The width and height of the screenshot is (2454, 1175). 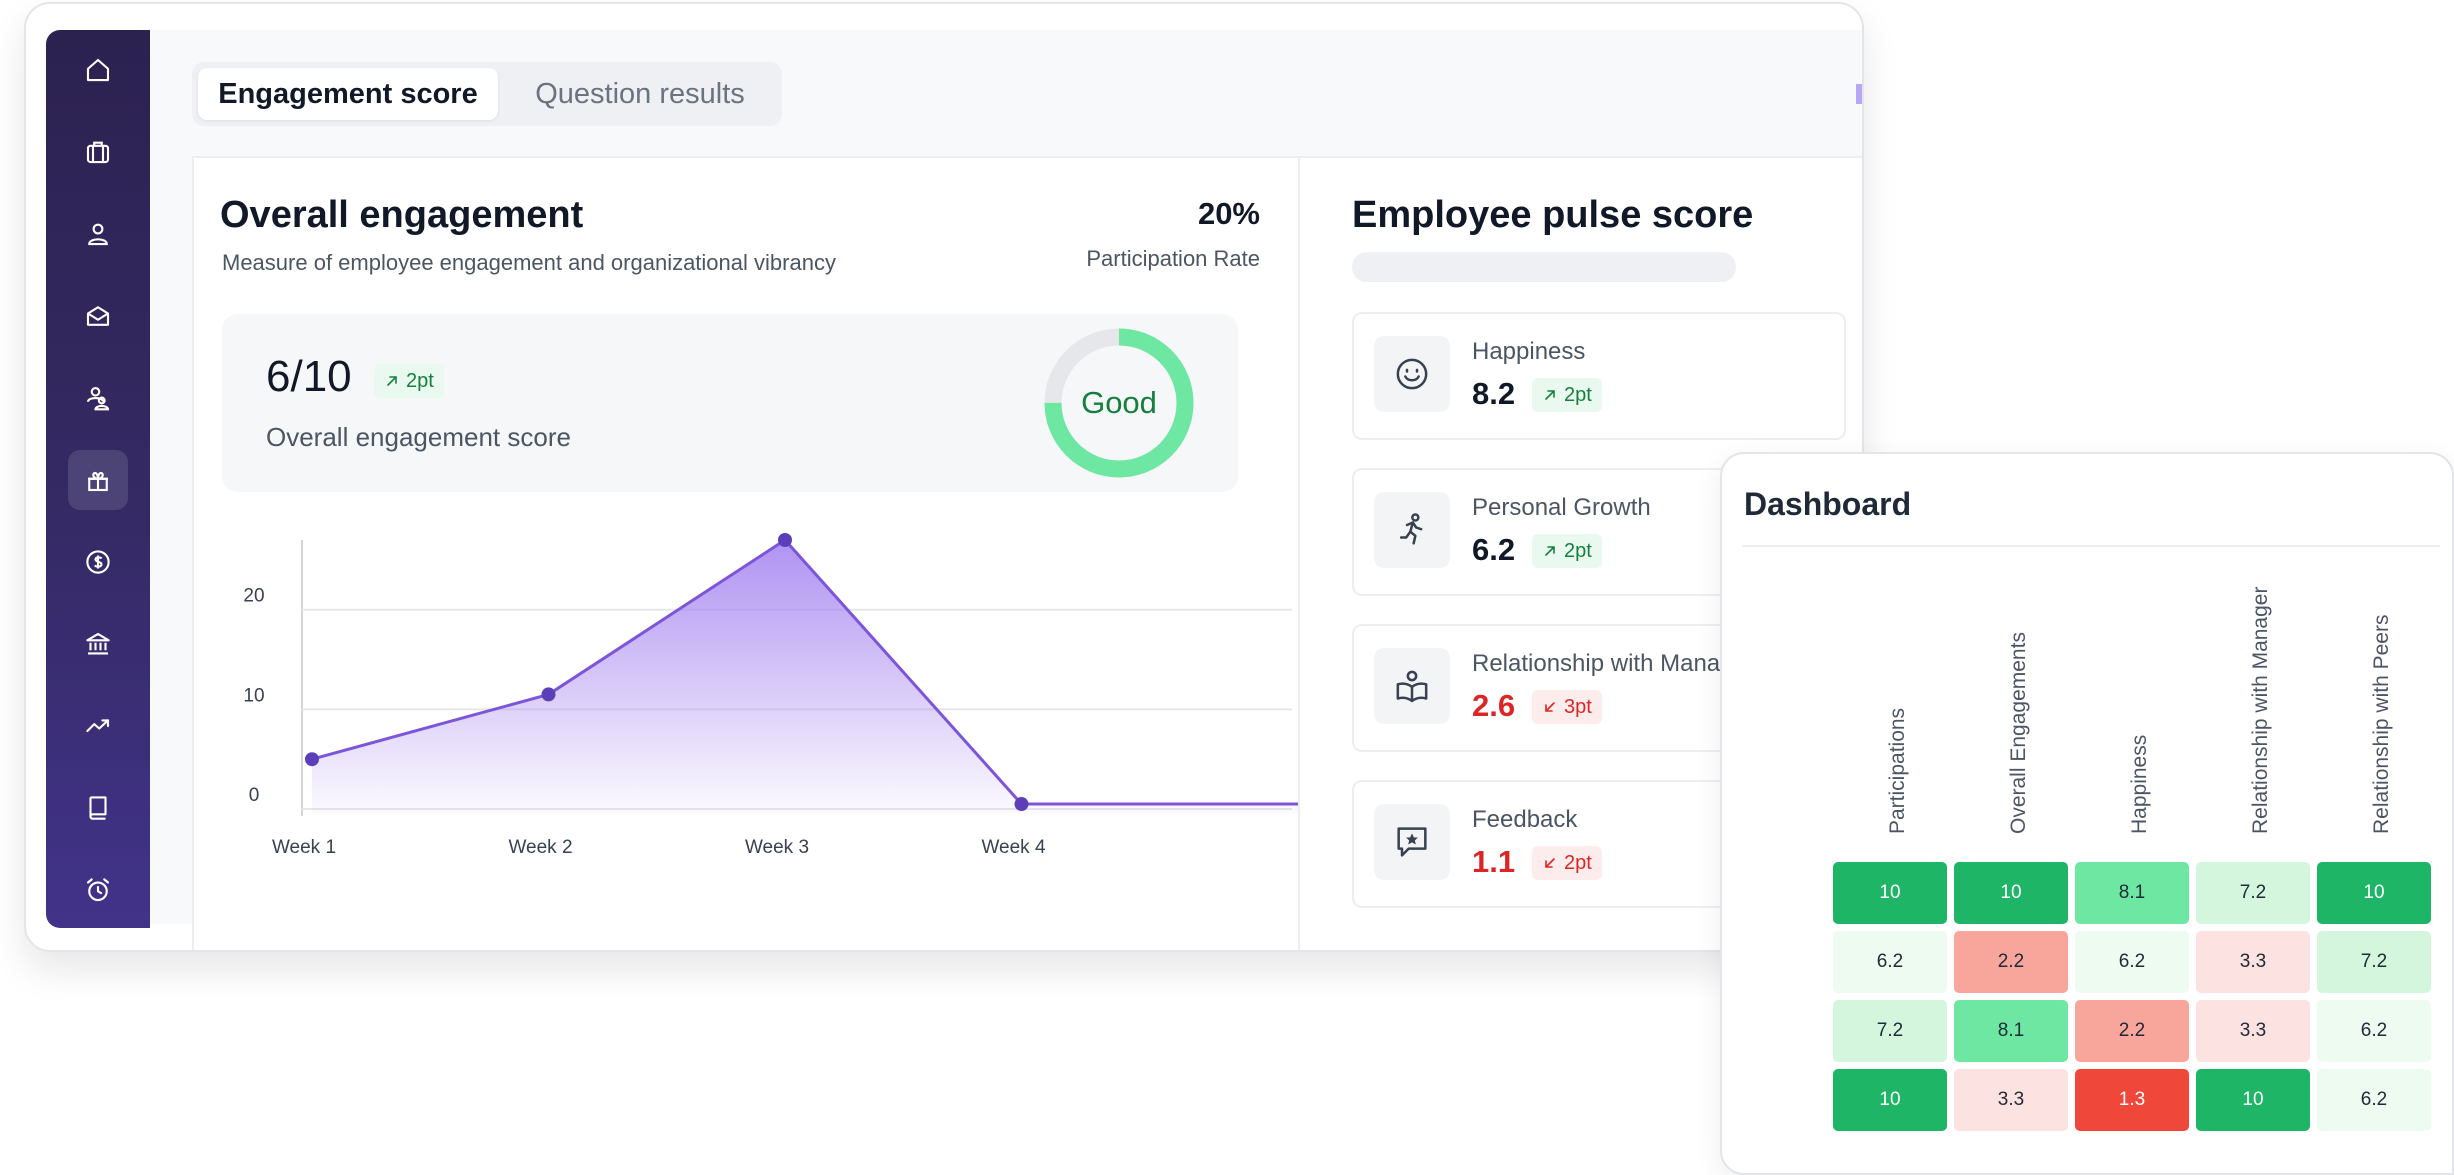 I want to click on alarm-clock-icon, so click(x=98, y=890).